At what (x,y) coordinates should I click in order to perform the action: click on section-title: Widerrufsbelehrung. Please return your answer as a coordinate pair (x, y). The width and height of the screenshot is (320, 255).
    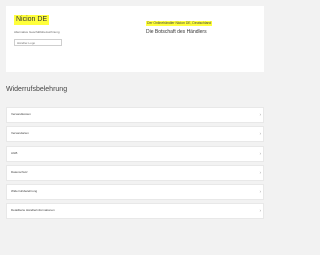
    Looking at the image, I should click on (37, 89).